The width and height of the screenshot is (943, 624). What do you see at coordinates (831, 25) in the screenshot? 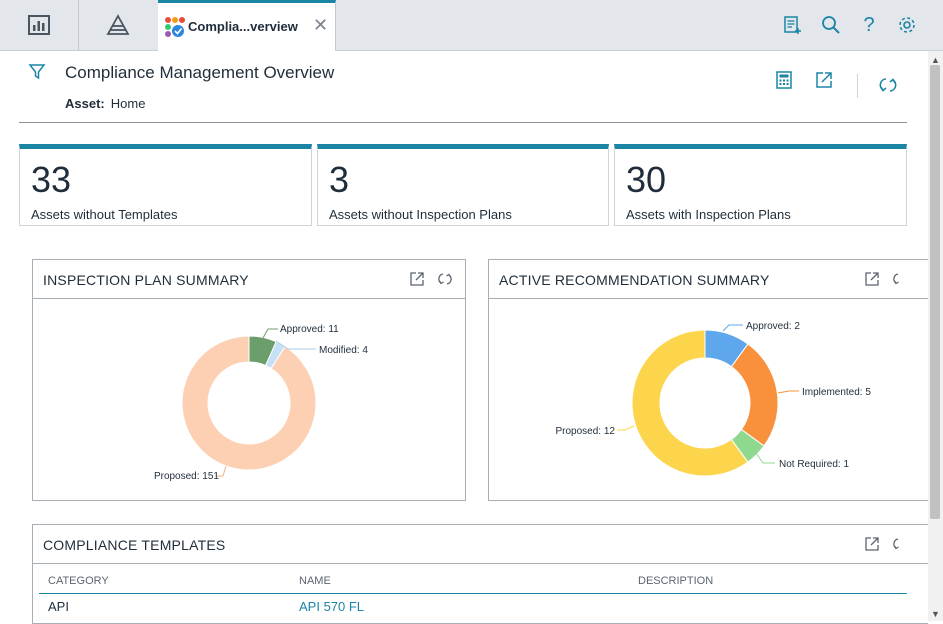
I see `search-icon` at bounding box center [831, 25].